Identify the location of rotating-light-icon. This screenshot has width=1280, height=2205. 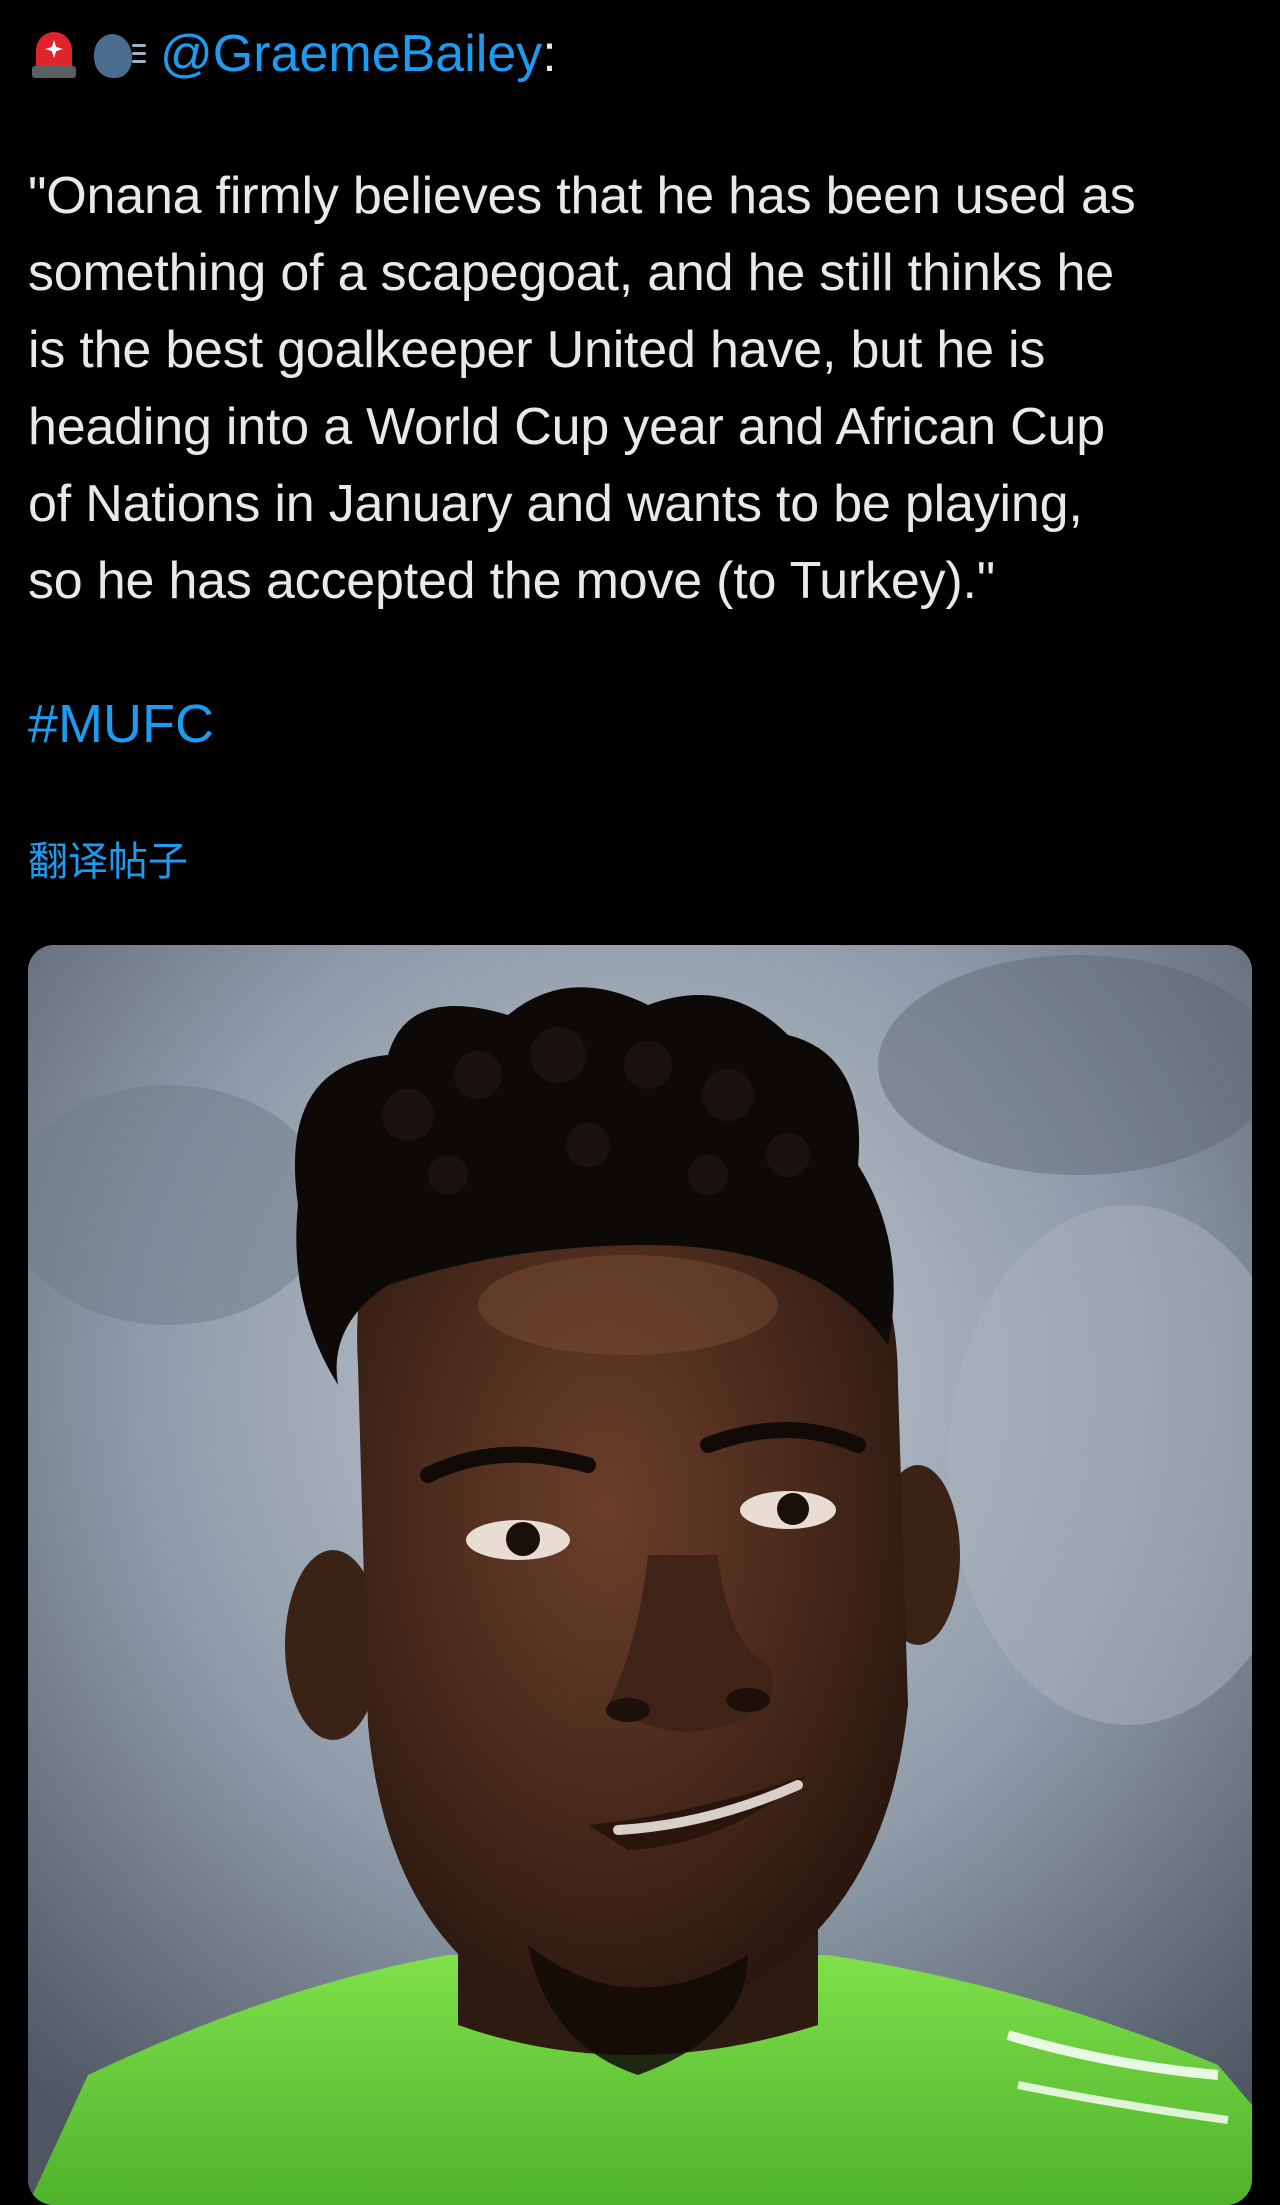
(54, 54).